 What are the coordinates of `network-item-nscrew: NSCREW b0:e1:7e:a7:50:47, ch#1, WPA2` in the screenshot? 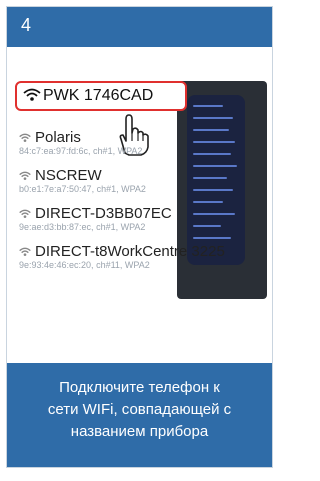 It's located at (82, 180).